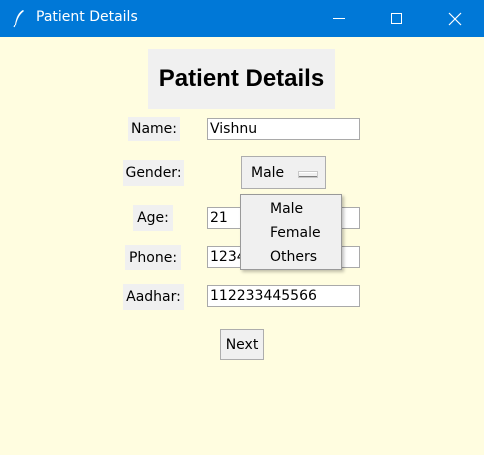  I want to click on maximize-icon, so click(396, 18).